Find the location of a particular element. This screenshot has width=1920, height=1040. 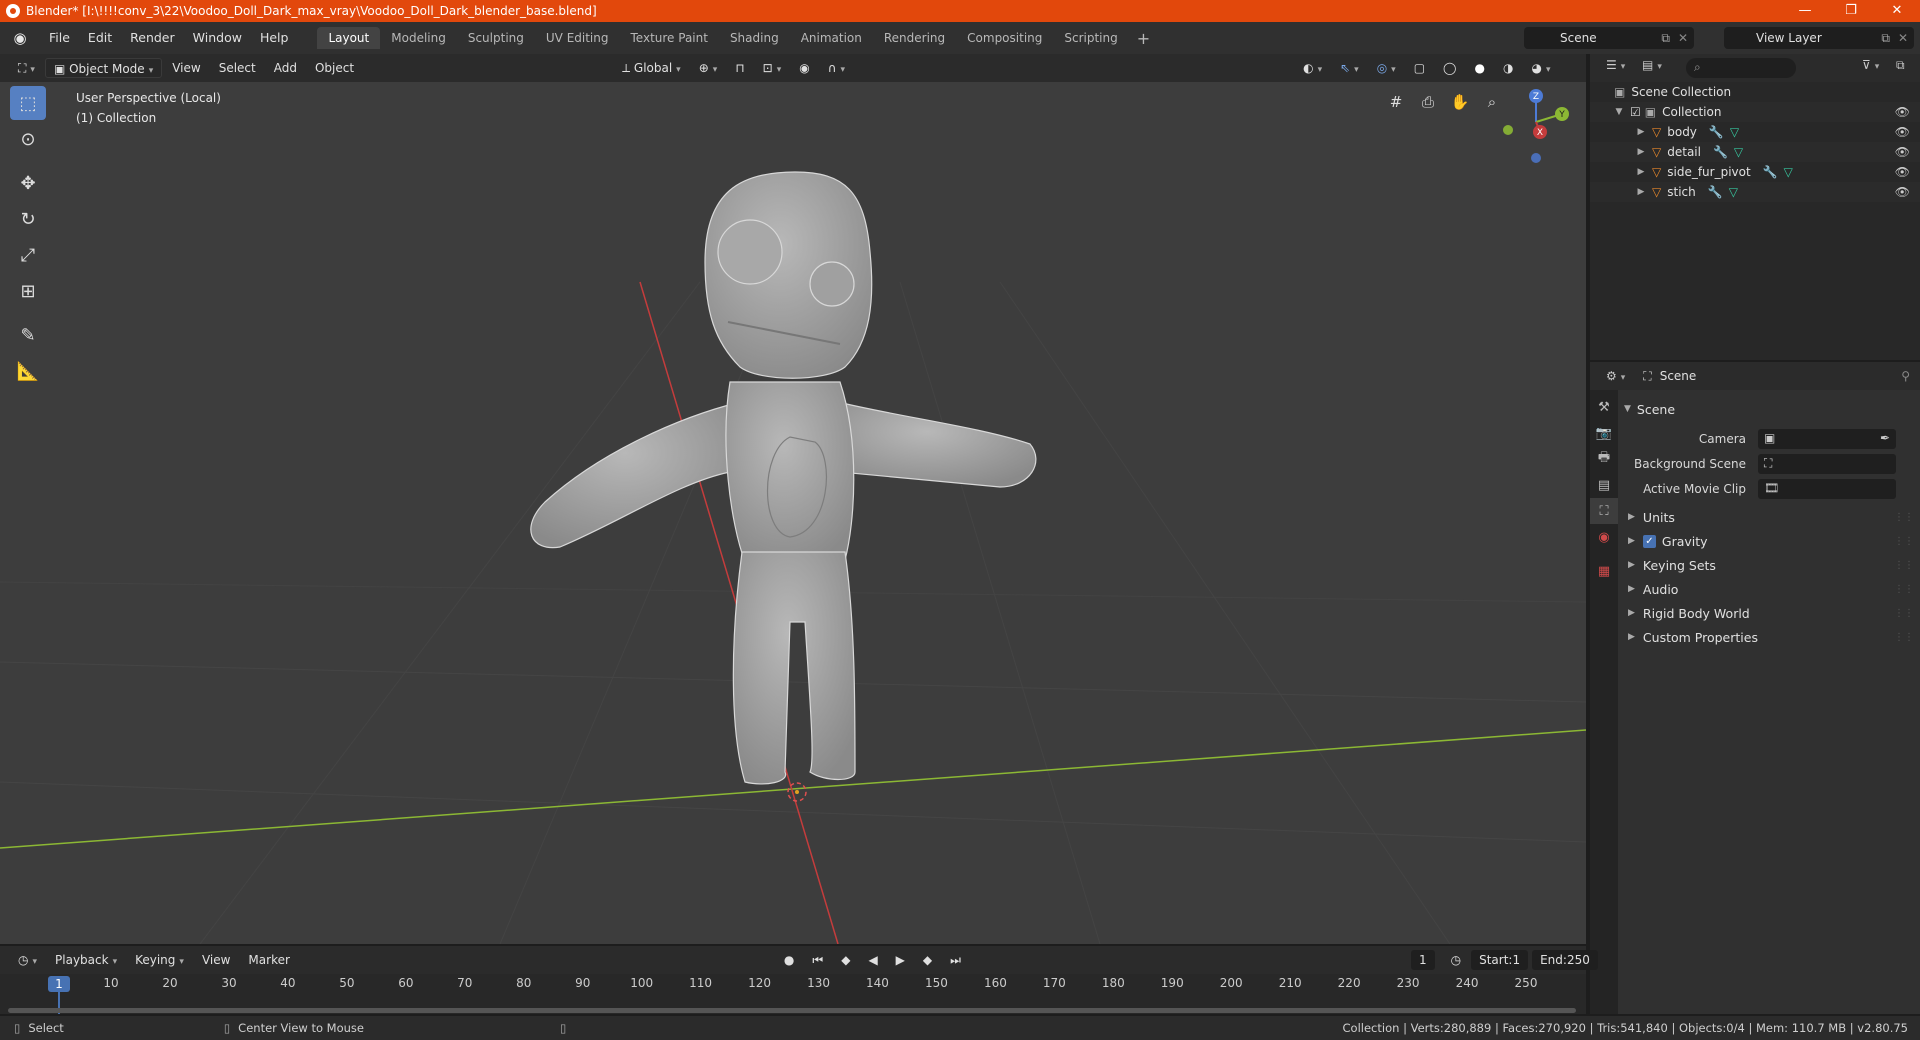

pan-hand-icon: ✋ is located at coordinates (1460, 102).